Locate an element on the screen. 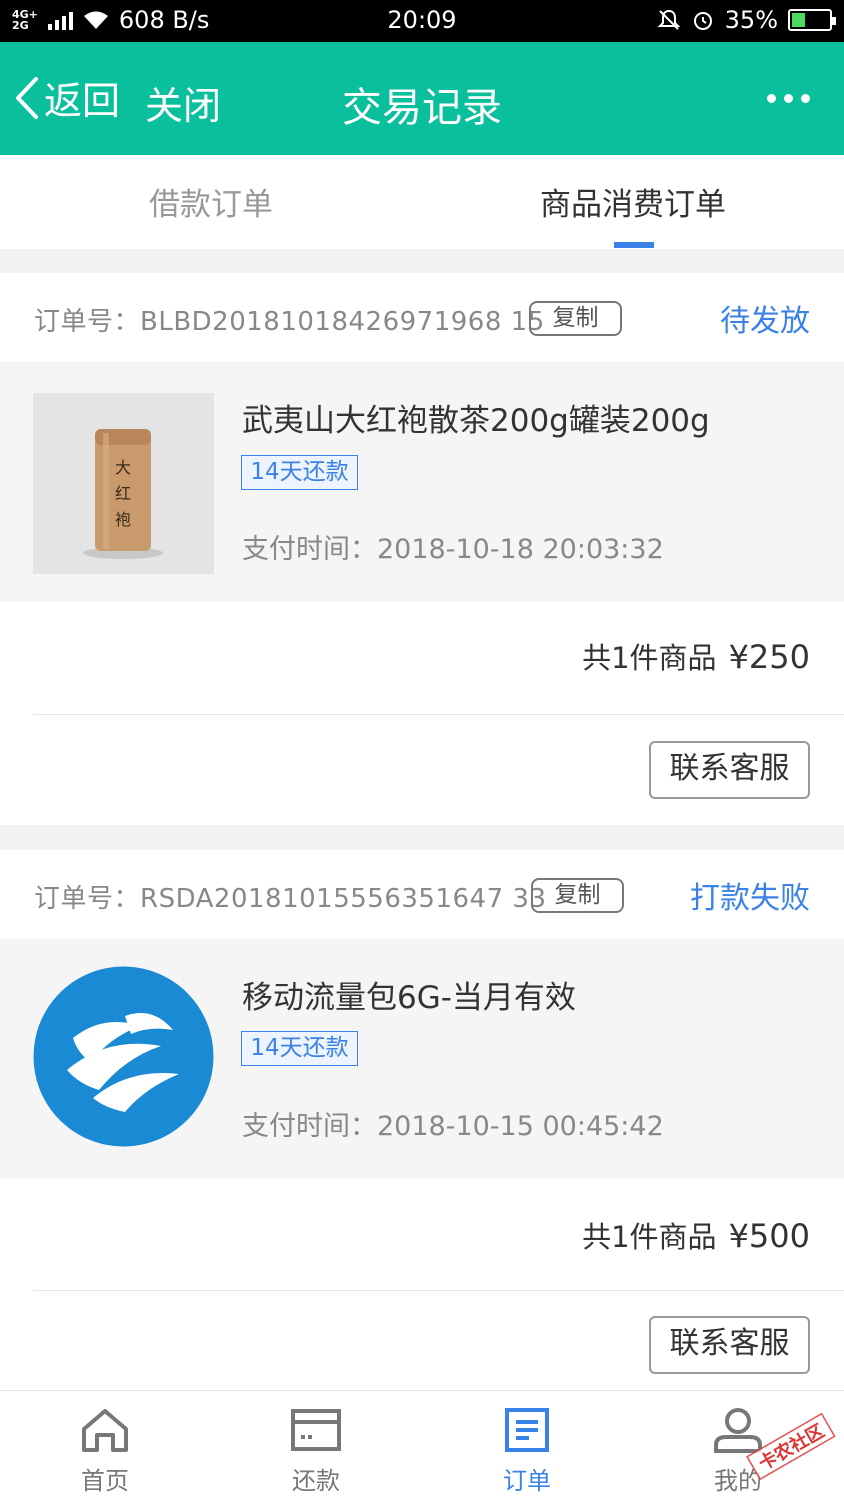 The image size is (844, 1500). nav-repay: 还款 is located at coordinates (316, 1445).